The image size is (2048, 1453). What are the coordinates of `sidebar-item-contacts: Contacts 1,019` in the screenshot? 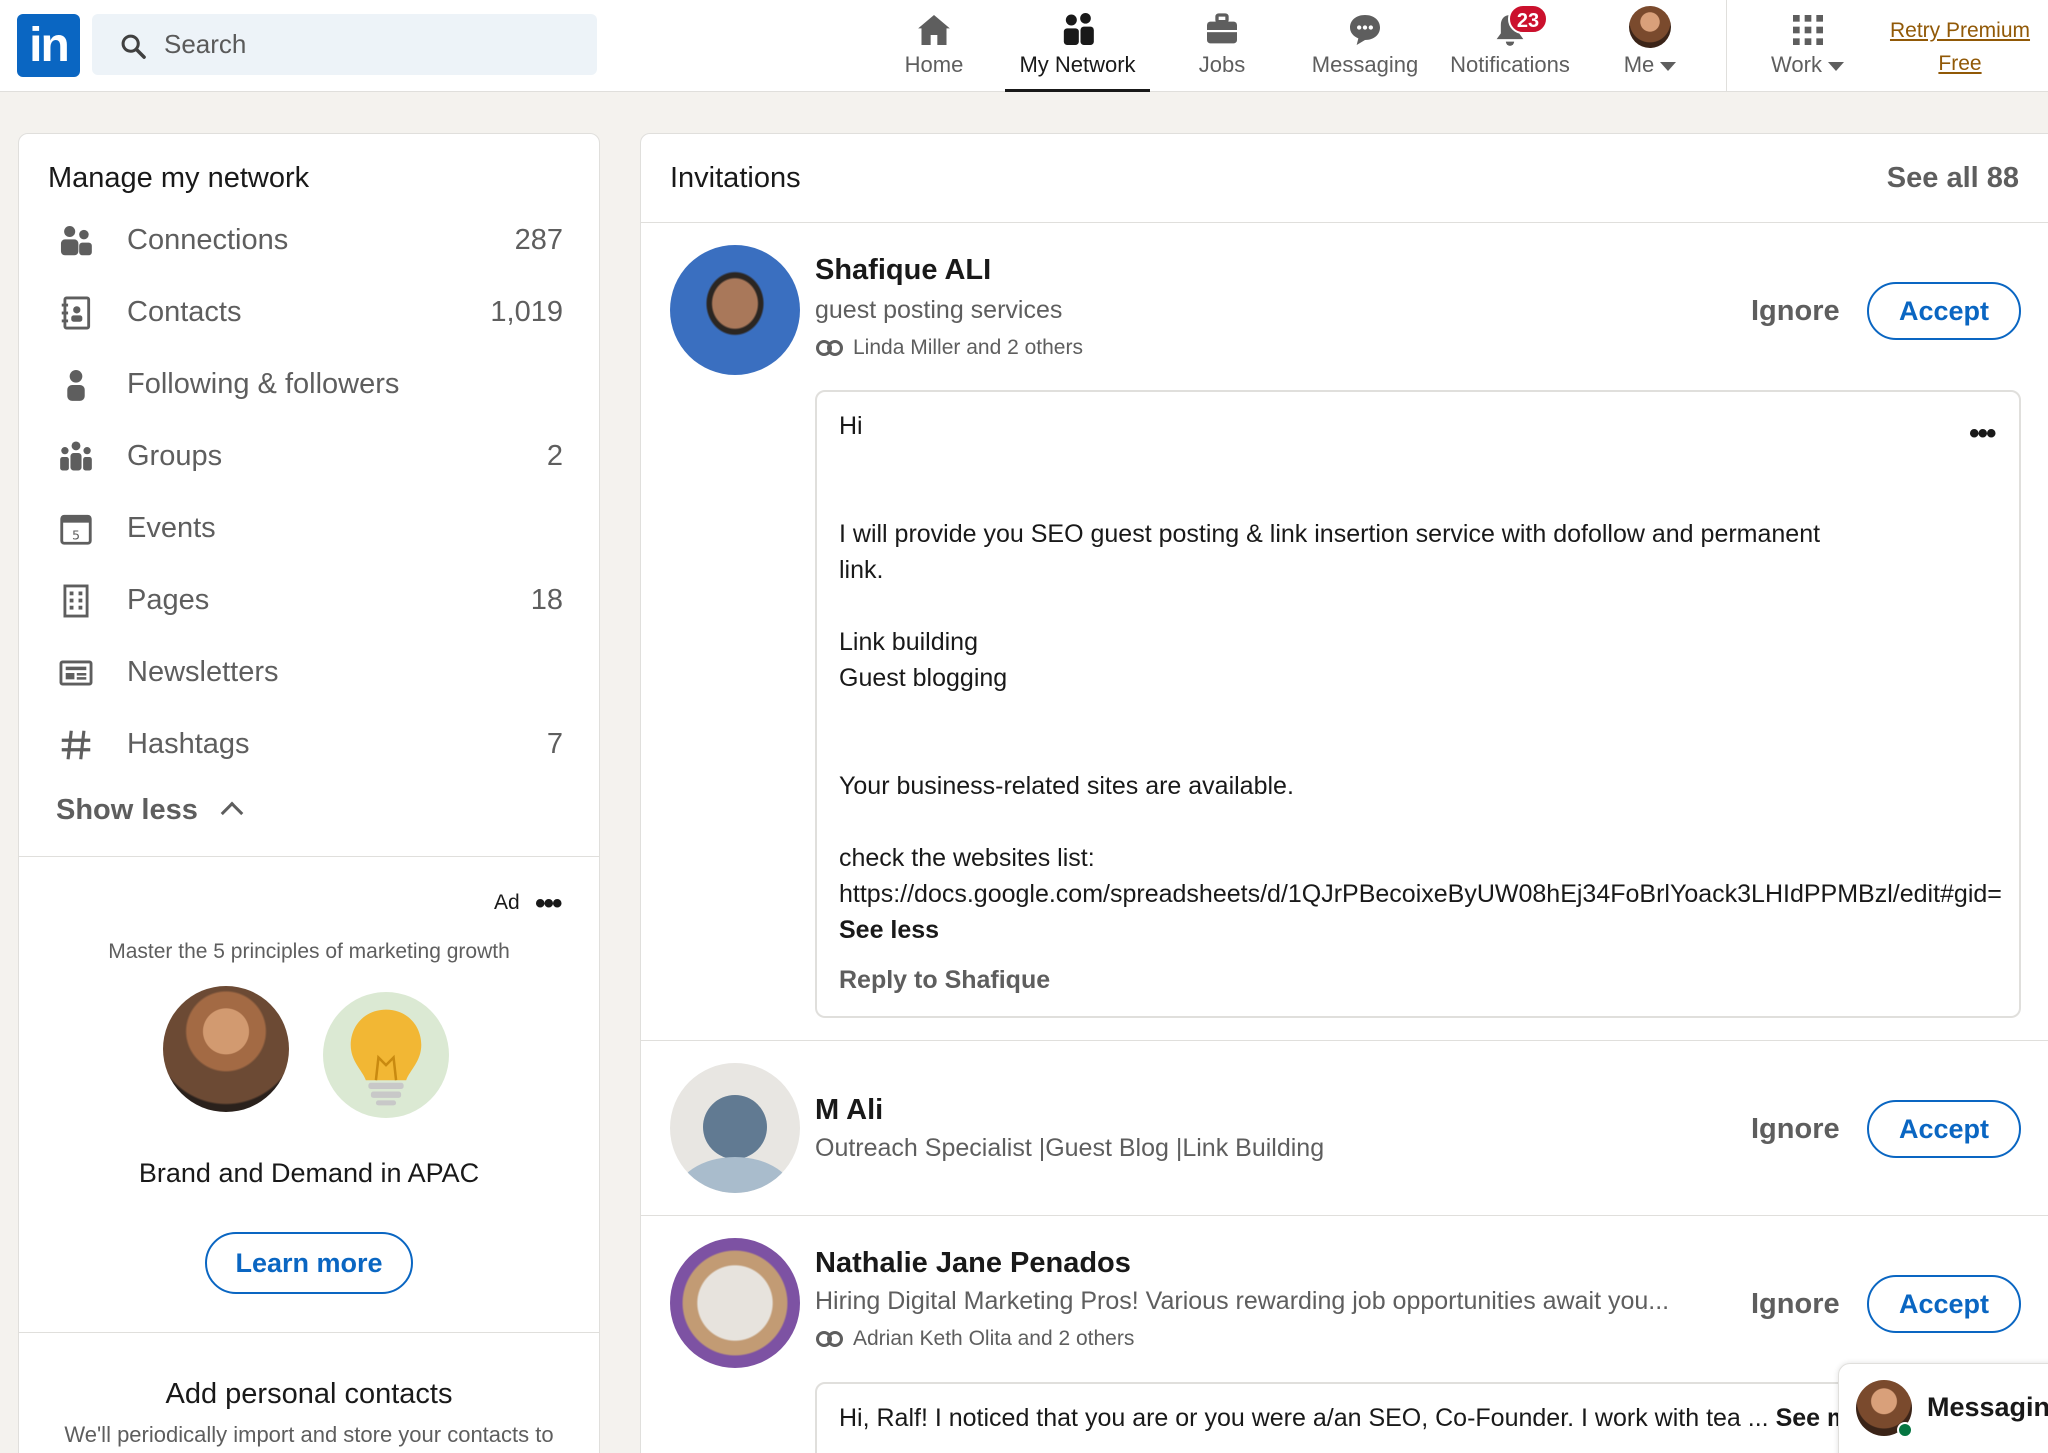 It's located at (309, 312).